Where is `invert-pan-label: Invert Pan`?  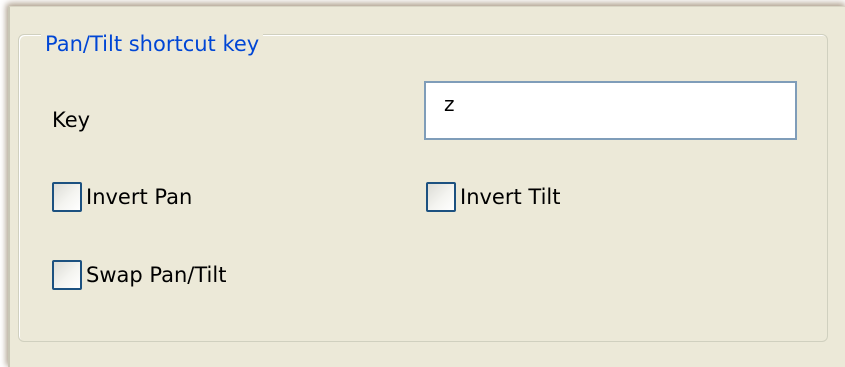
invert-pan-label: Invert Pan is located at coordinates (139, 197).